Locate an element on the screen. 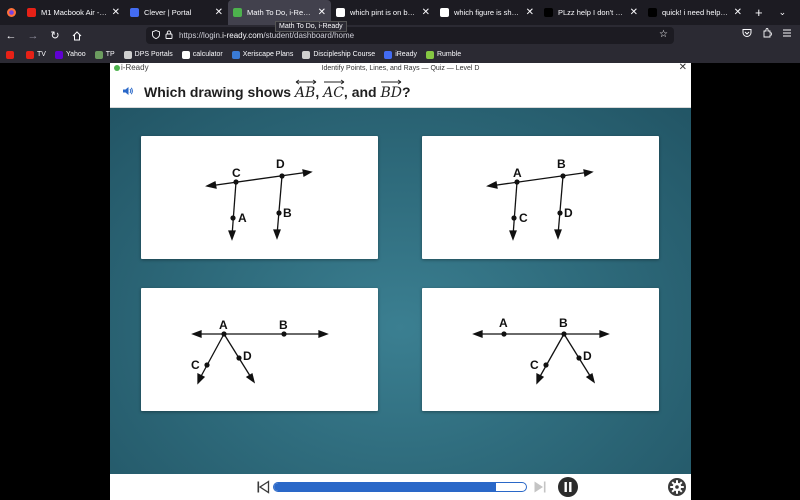 The width and height of the screenshot is (800, 500). bookmark-item: Yahoo is located at coordinates (70, 54).